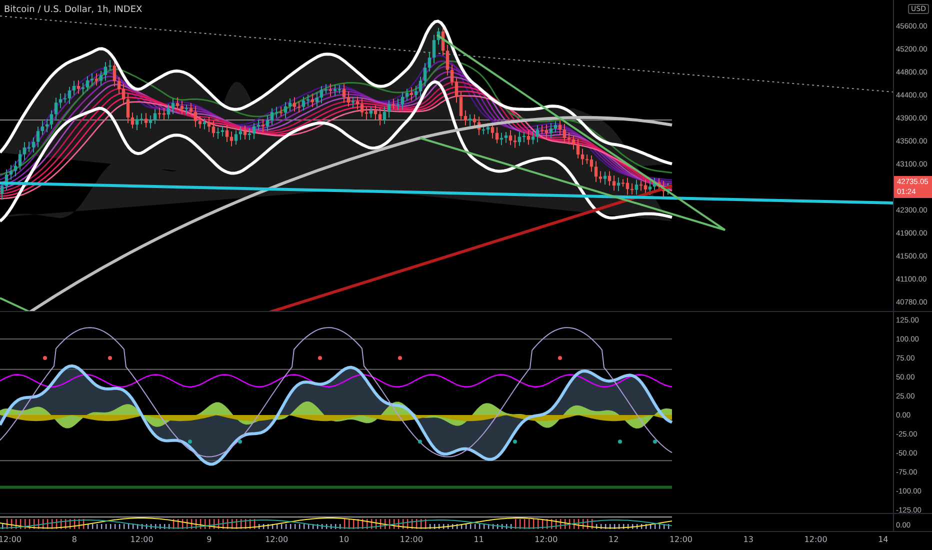  Describe the element at coordinates (479, 539) in the screenshot. I see `time-axis-label: 11` at that location.